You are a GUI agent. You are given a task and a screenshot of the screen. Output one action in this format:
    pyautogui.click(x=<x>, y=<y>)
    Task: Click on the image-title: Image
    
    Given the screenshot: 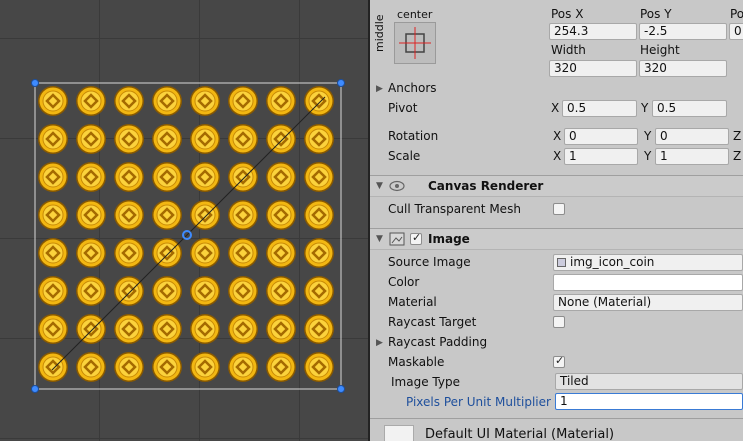 What is the action you would take?
    pyautogui.click(x=449, y=239)
    